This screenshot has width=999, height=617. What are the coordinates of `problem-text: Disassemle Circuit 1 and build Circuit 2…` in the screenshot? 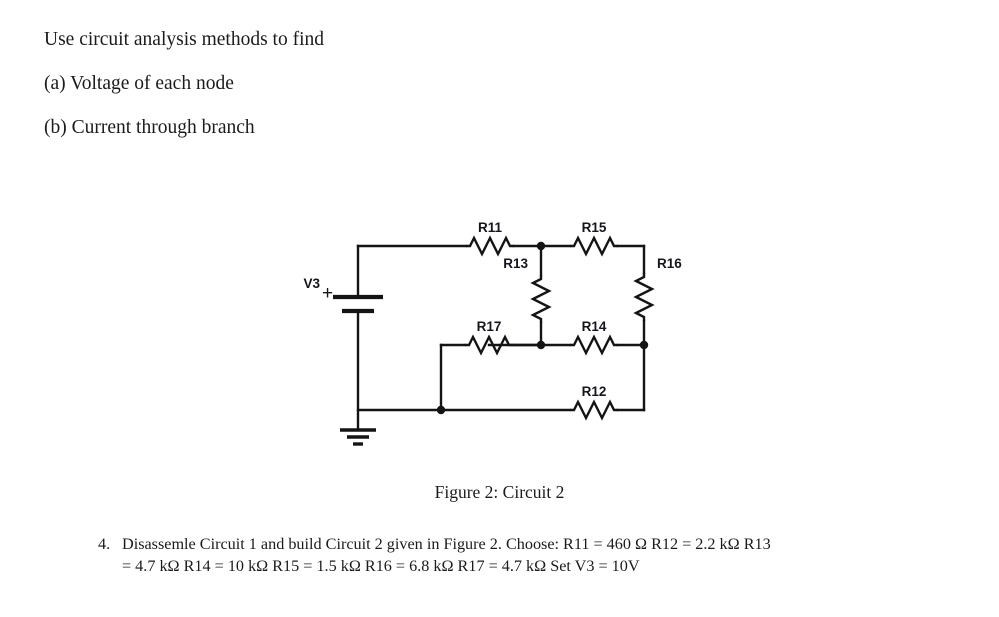 It's located at (540, 555).